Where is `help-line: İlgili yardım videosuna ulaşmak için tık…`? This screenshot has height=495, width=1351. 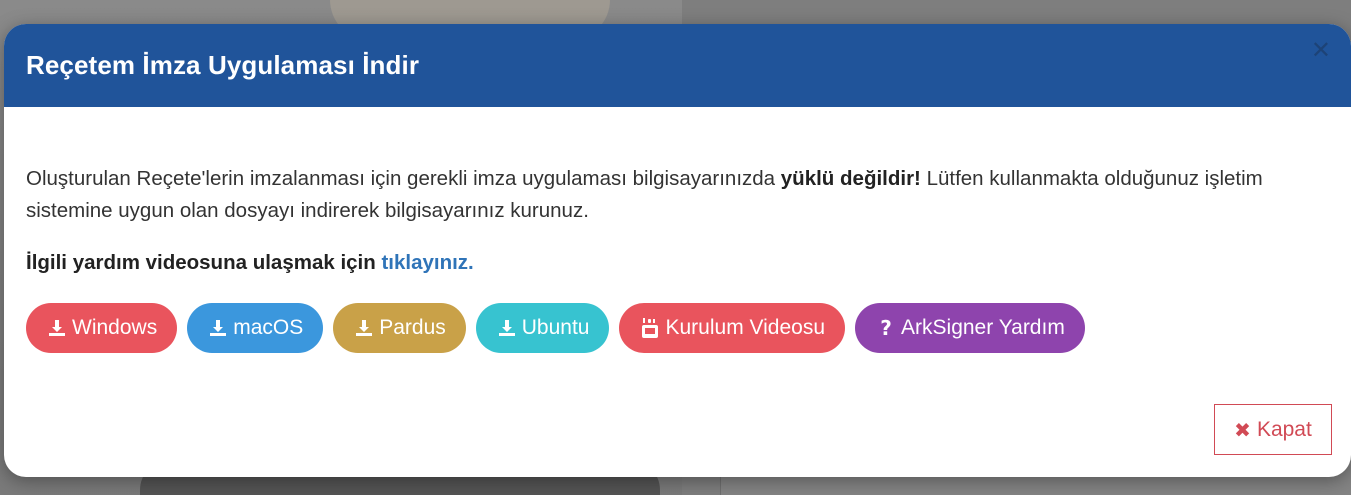
help-line: İlgili yardım videosuna ulaşmak için tık… is located at coordinates (677, 263).